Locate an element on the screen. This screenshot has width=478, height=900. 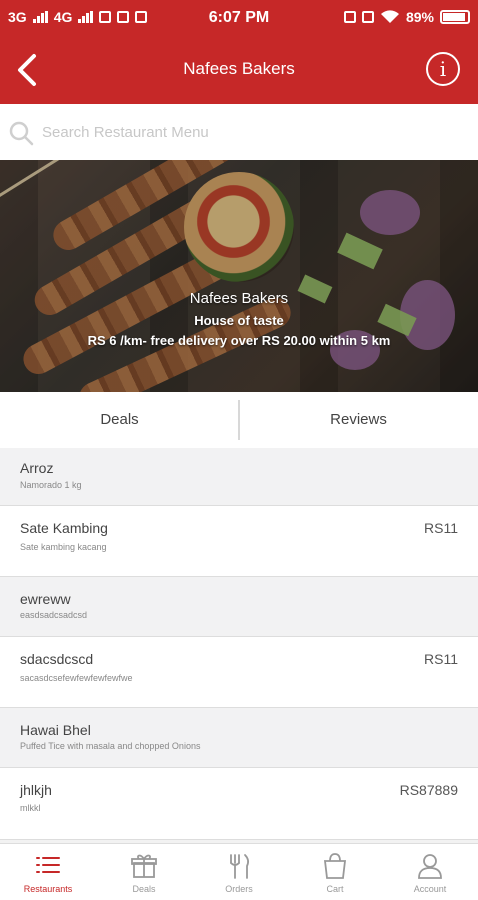
banner-restaurant-name: Nafees Bakers is located at coordinates (239, 298).